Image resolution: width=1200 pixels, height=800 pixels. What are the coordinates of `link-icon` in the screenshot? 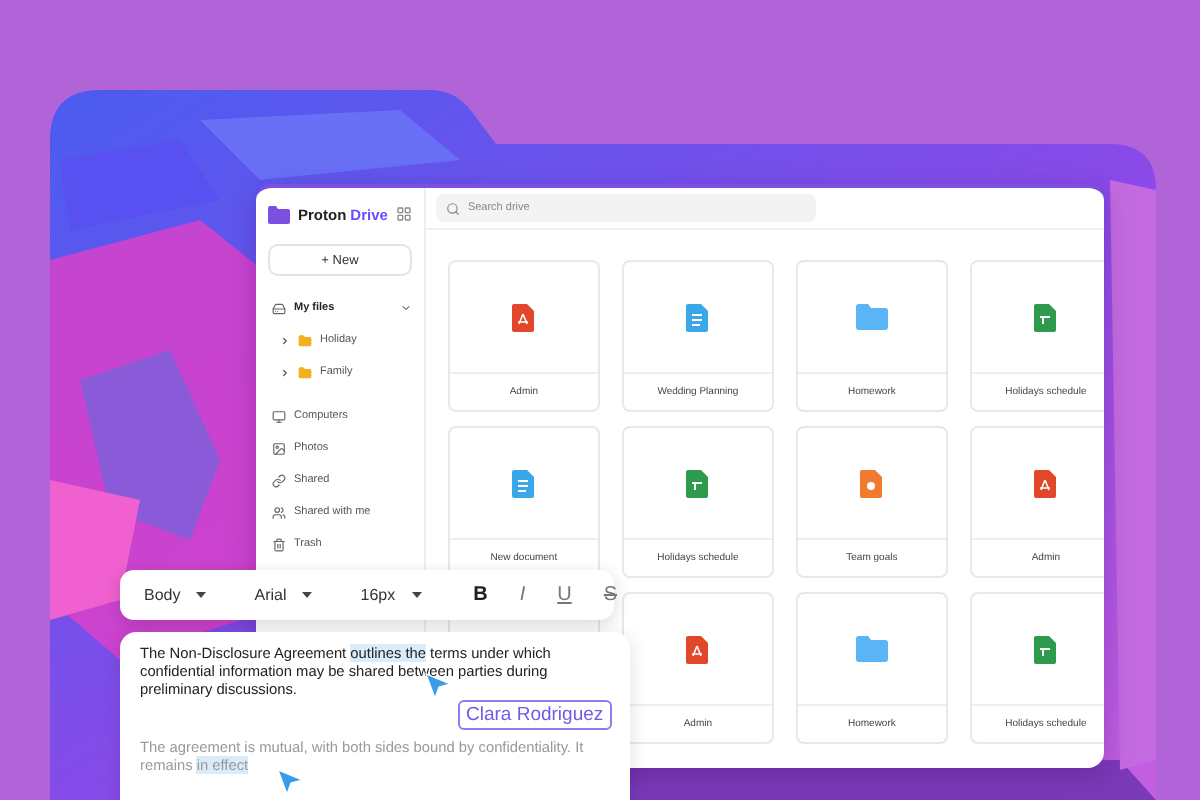 It's located at (279, 480).